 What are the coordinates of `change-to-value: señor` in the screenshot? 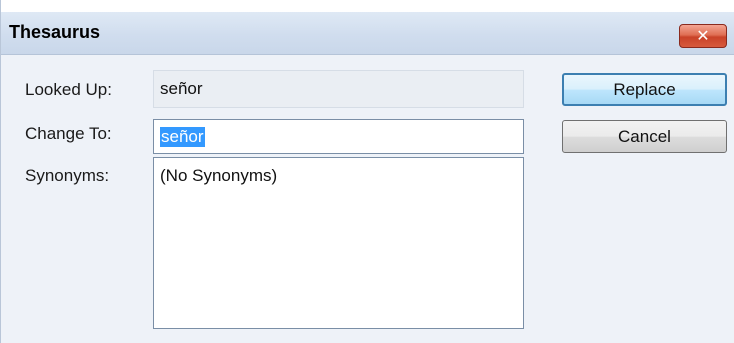 It's located at (182, 136).